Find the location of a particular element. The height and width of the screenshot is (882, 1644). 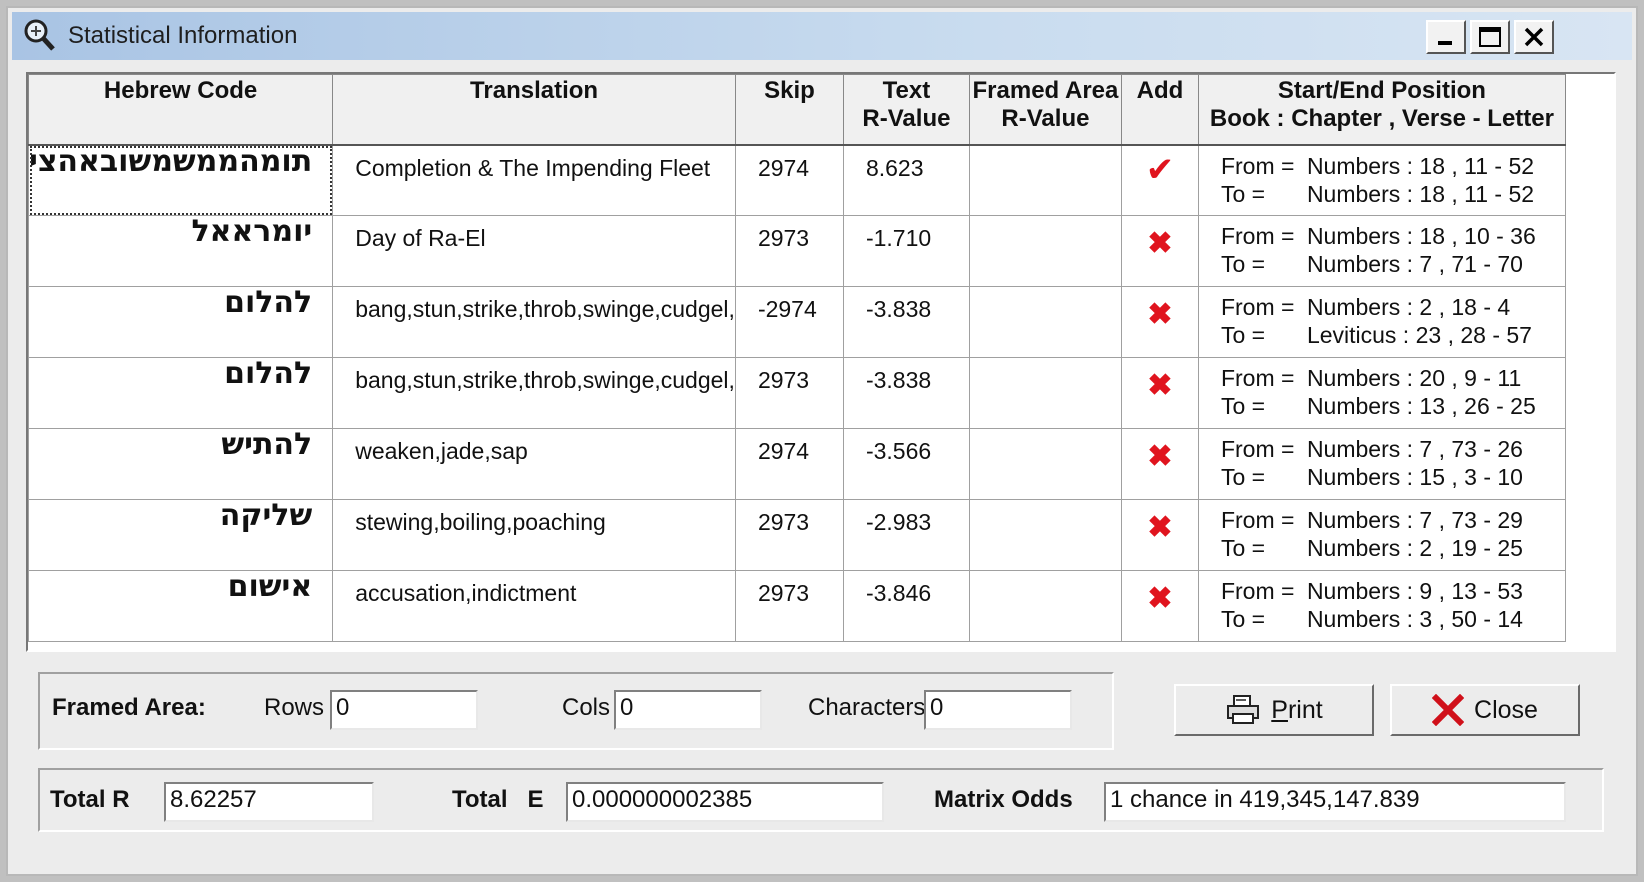

to-value: Numbers : 18 , 11 - 52 is located at coordinates (1420, 193).